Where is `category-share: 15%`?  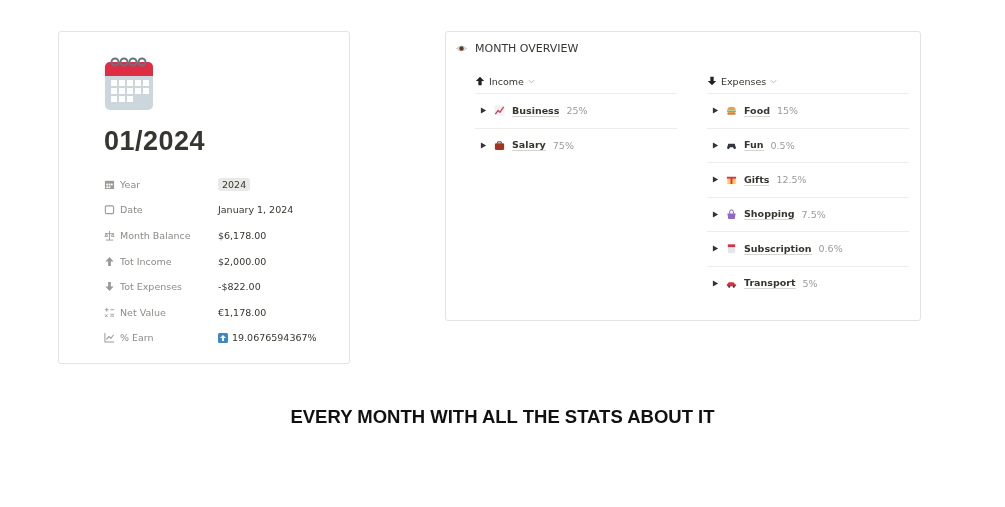 category-share: 15% is located at coordinates (787, 111).